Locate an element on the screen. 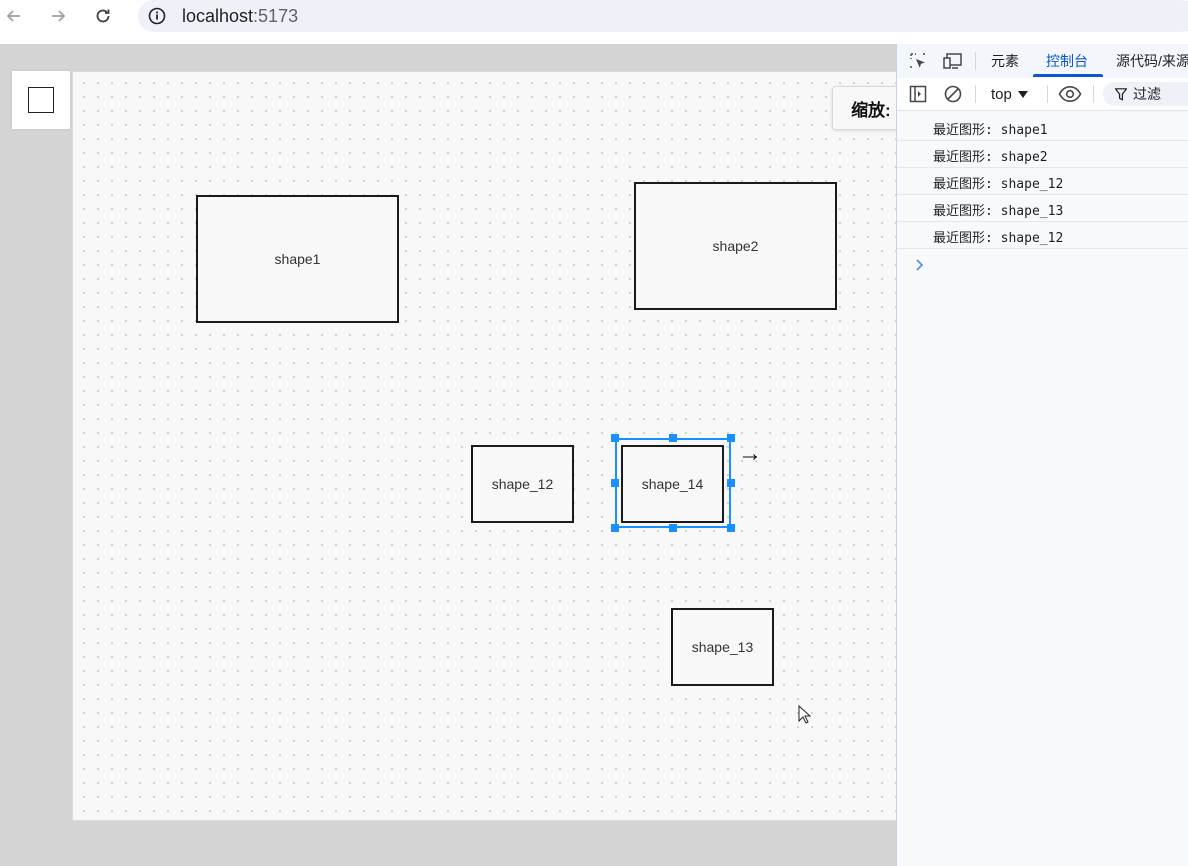 The image size is (1188, 866). resize-handle-nw is located at coordinates (615, 438).